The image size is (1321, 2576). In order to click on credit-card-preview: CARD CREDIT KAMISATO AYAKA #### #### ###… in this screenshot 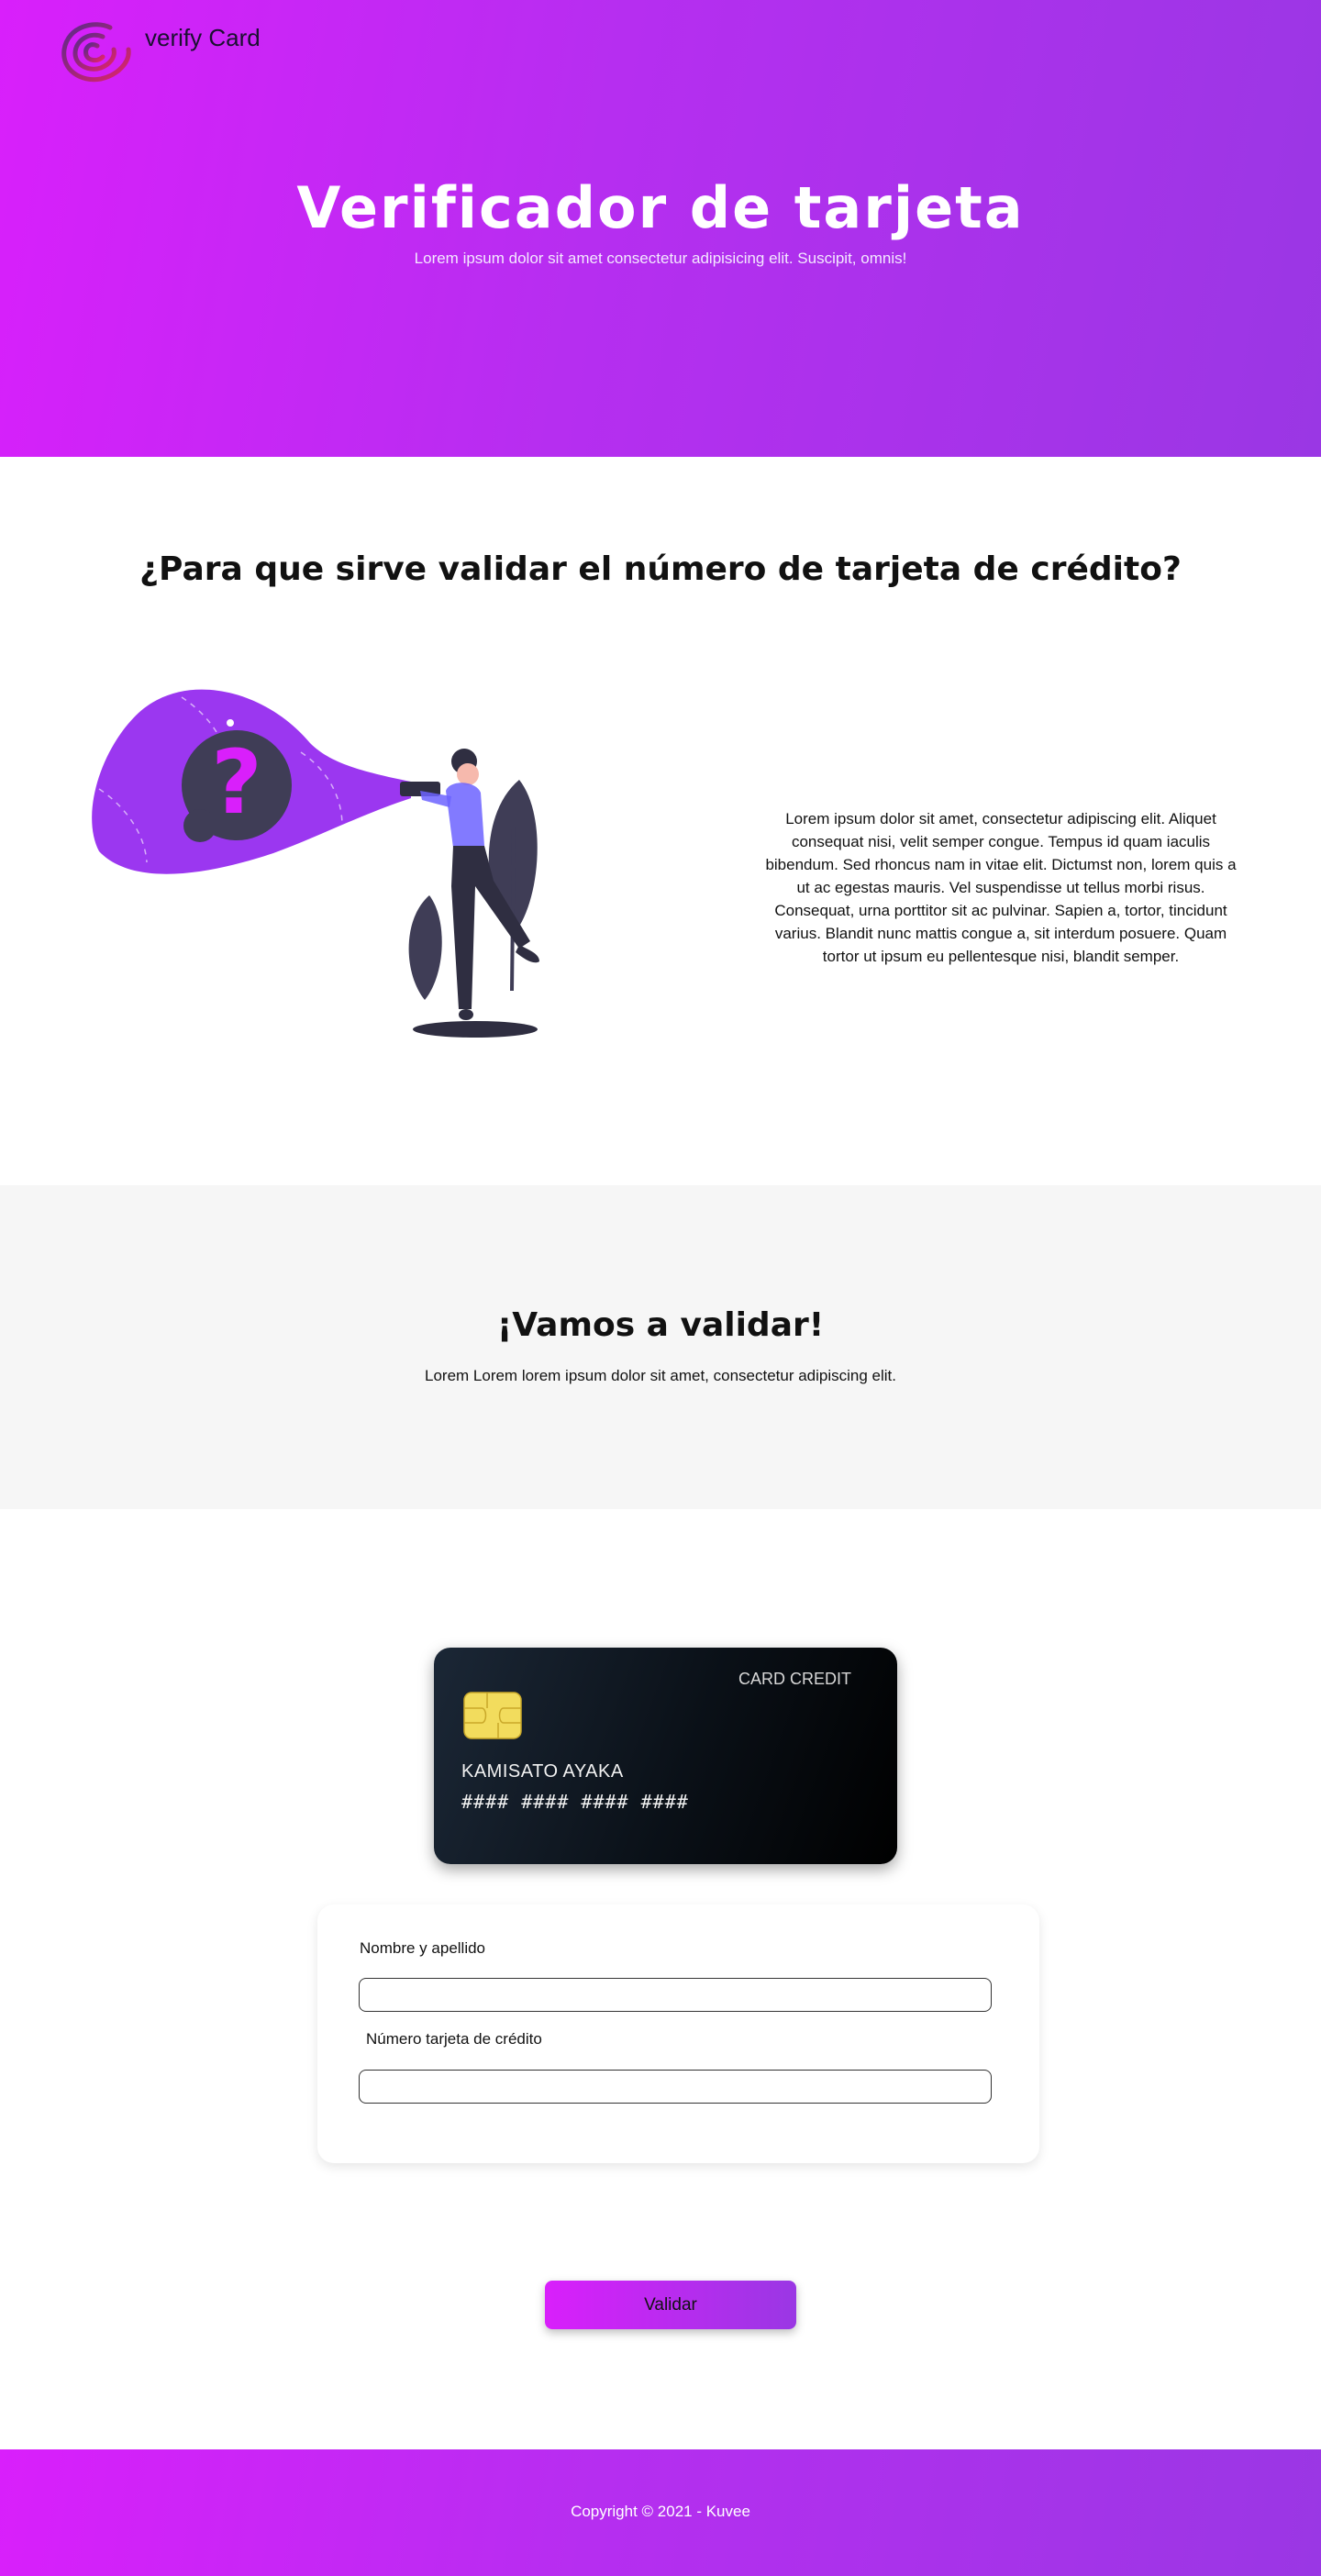, I will do `click(665, 1756)`.